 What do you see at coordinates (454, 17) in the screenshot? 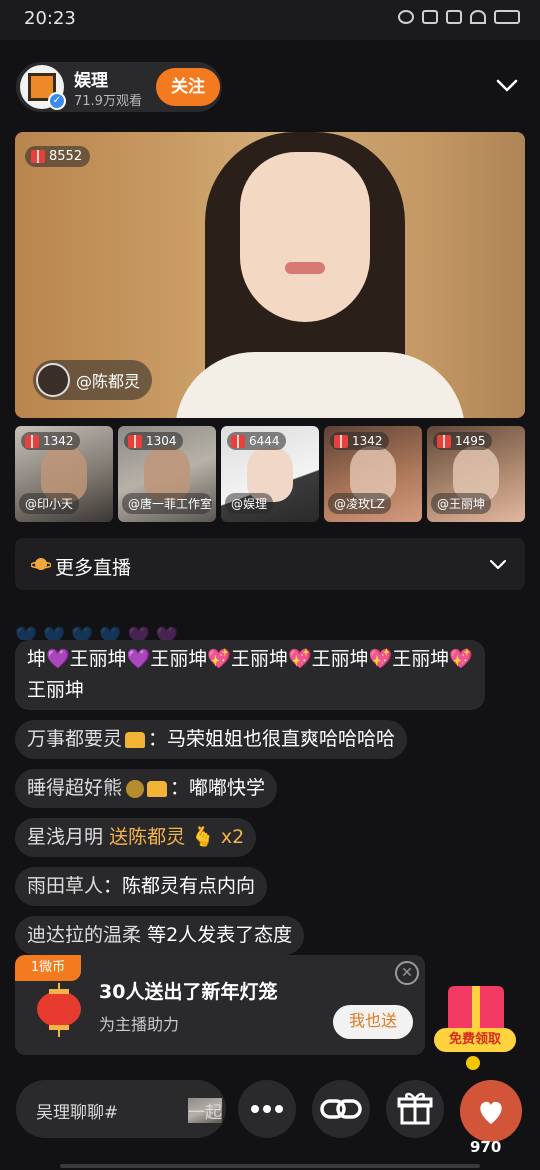
I see `sim-icon` at bounding box center [454, 17].